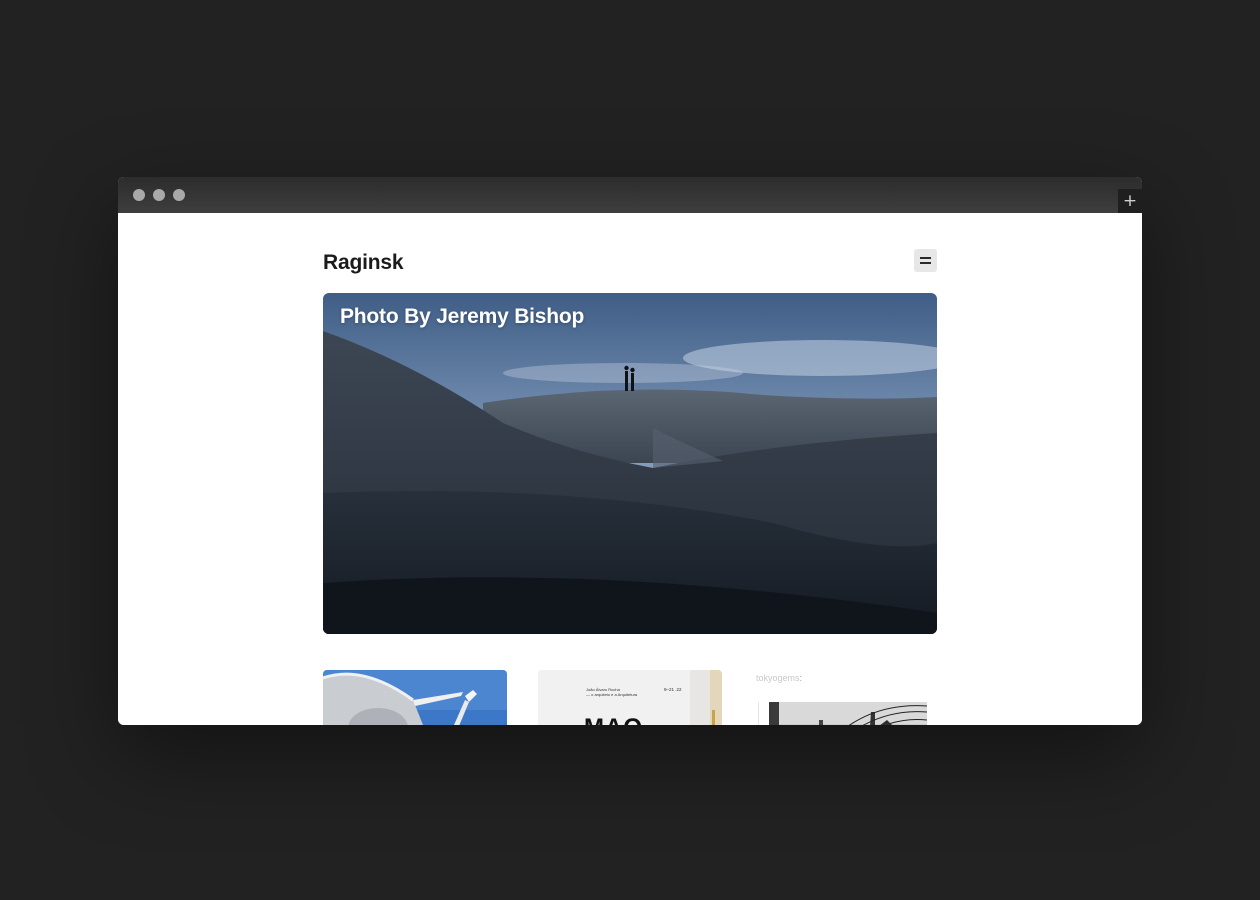  I want to click on hero-caption: Photo By Jeremy Bishop, so click(462, 316).